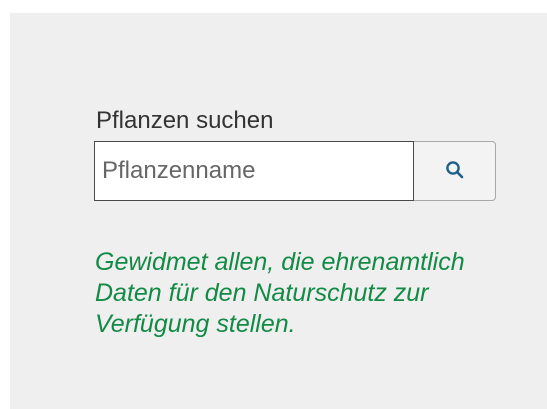 Image resolution: width=547 pixels, height=409 pixels. What do you see at coordinates (185, 120) in the screenshot?
I see `search-heading: Pflanzen suchen` at bounding box center [185, 120].